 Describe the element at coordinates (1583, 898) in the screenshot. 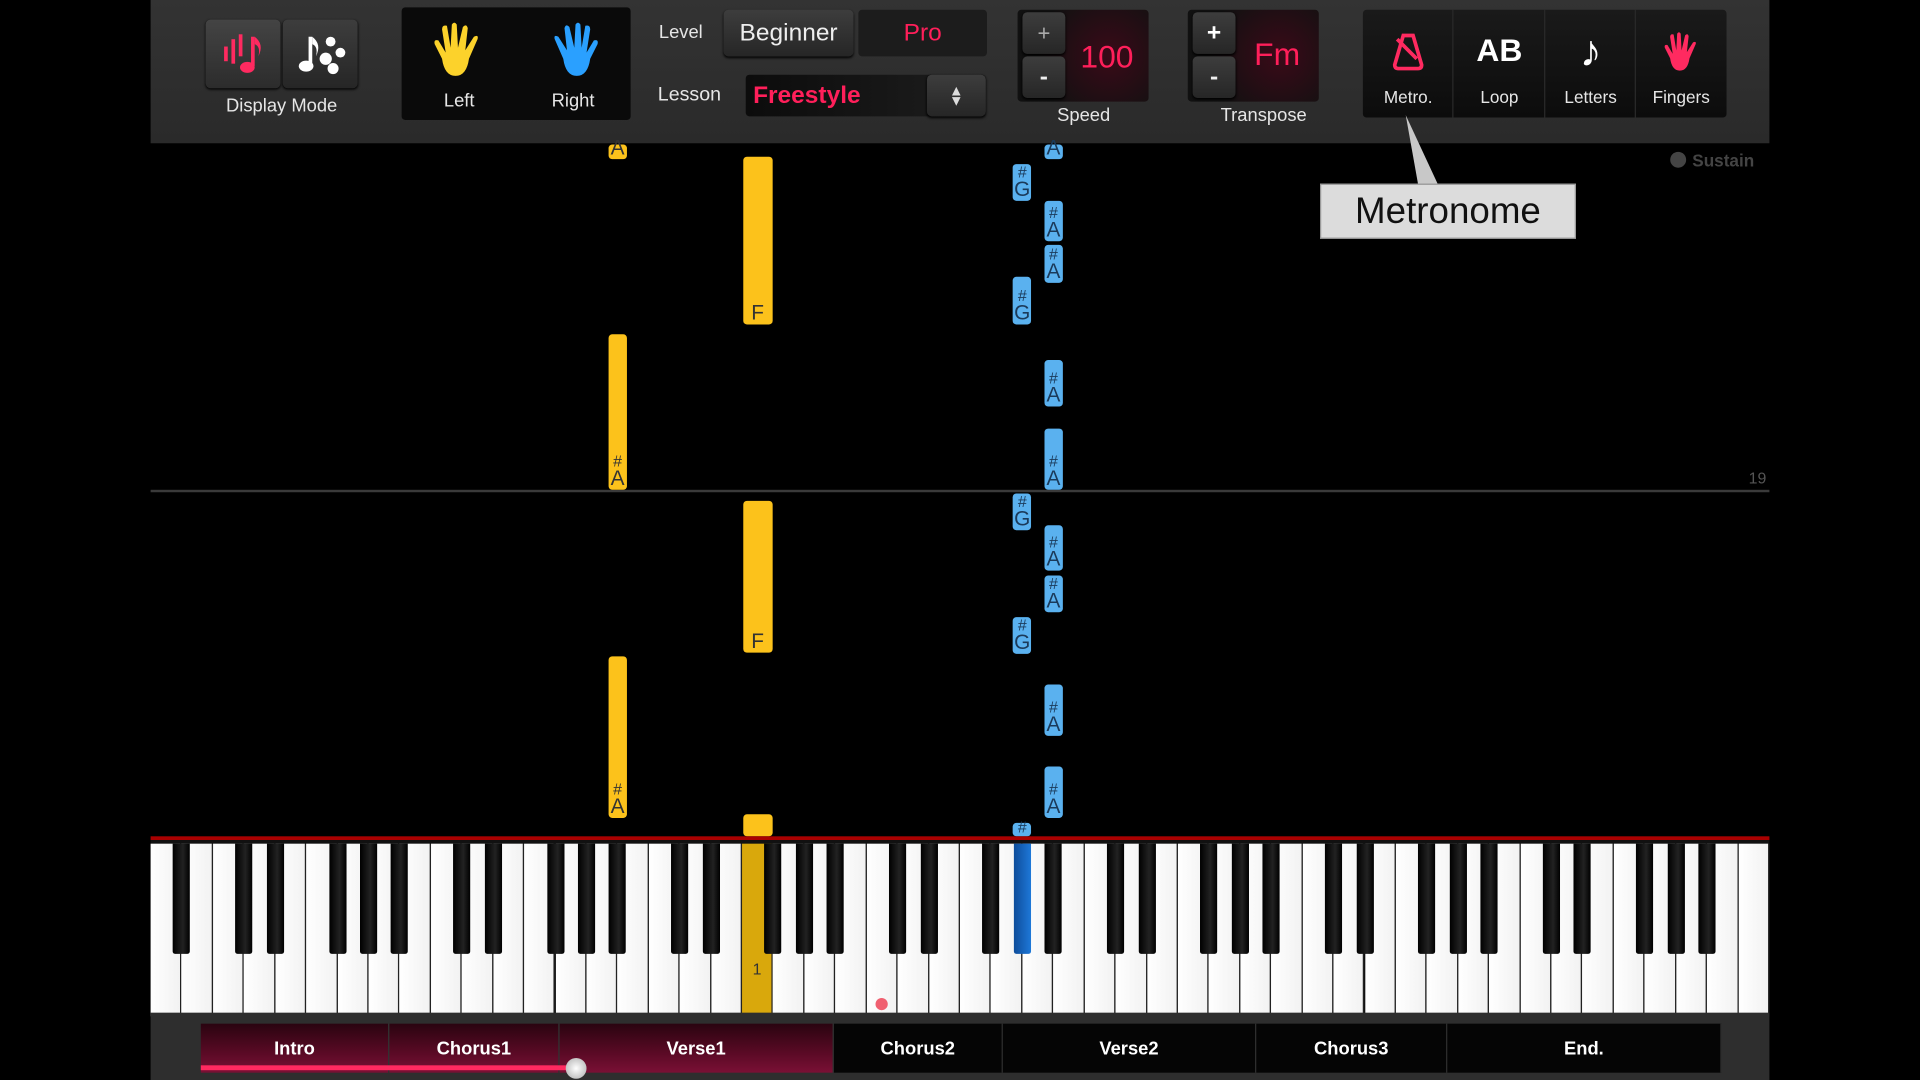

I see `black-key-D#7` at that location.